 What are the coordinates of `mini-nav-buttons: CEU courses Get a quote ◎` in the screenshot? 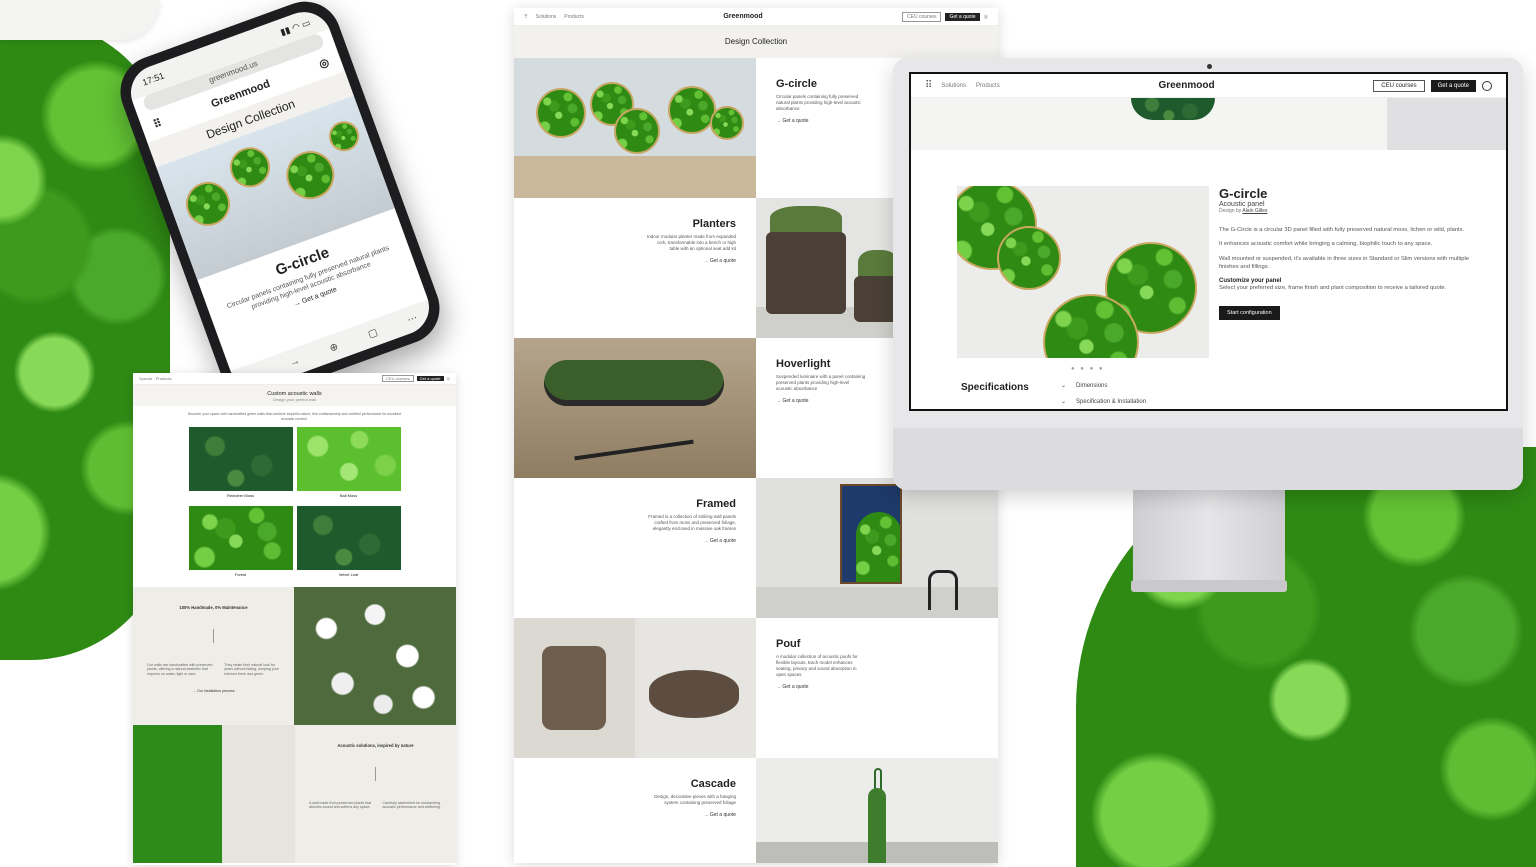 It's located at (416, 378).